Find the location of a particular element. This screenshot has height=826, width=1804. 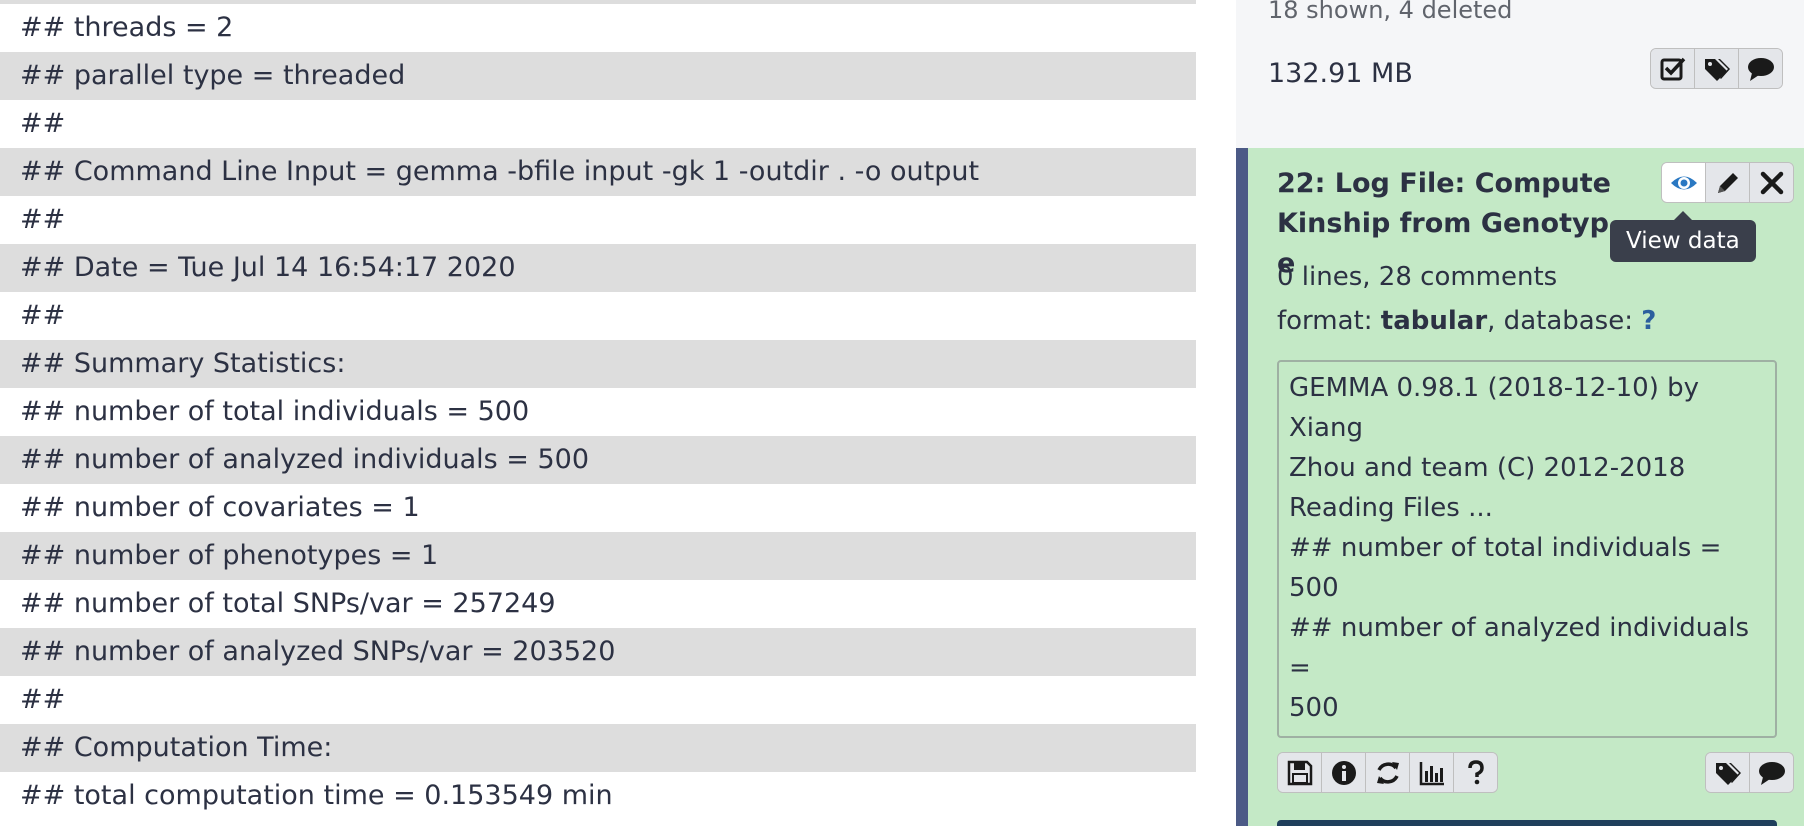

format-label: format: is located at coordinates (1329, 321).